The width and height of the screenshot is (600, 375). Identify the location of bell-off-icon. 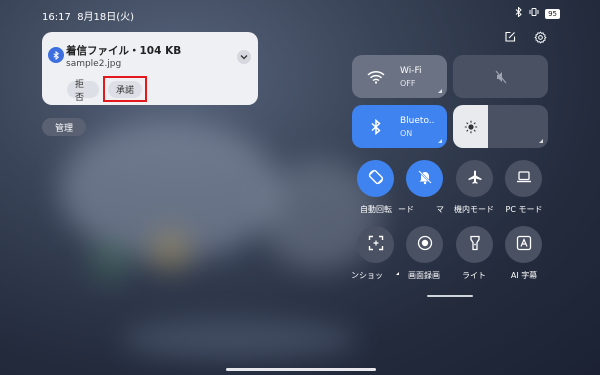
(425, 179).